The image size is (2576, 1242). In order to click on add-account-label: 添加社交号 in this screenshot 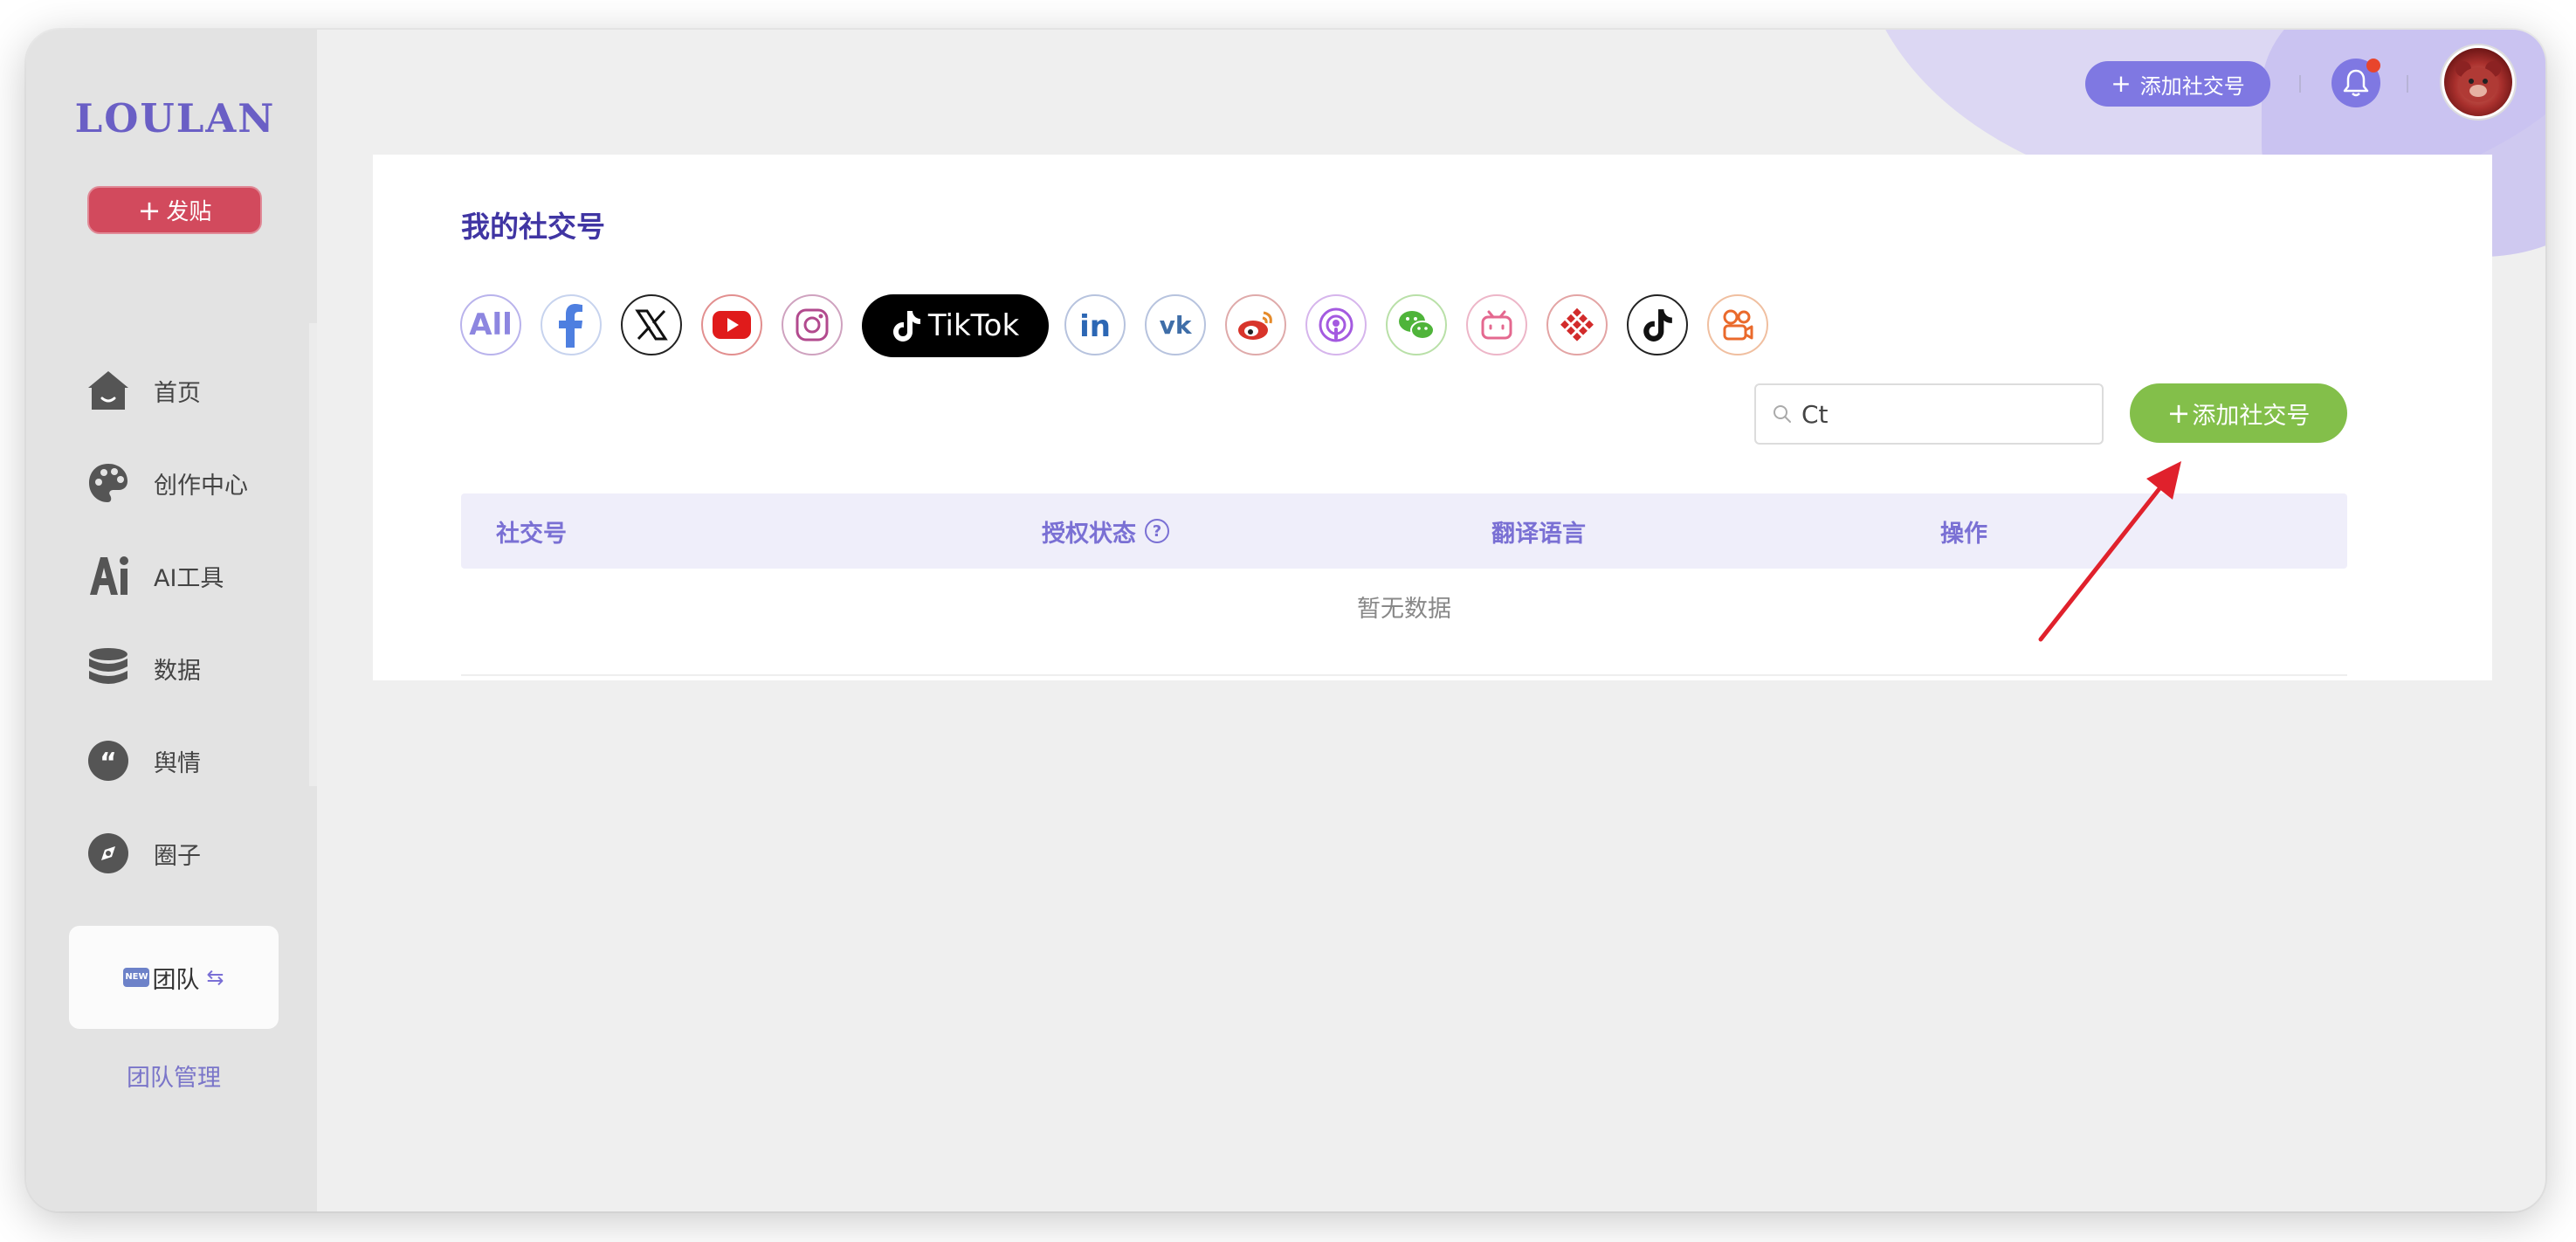, I will do `click(2251, 416)`.